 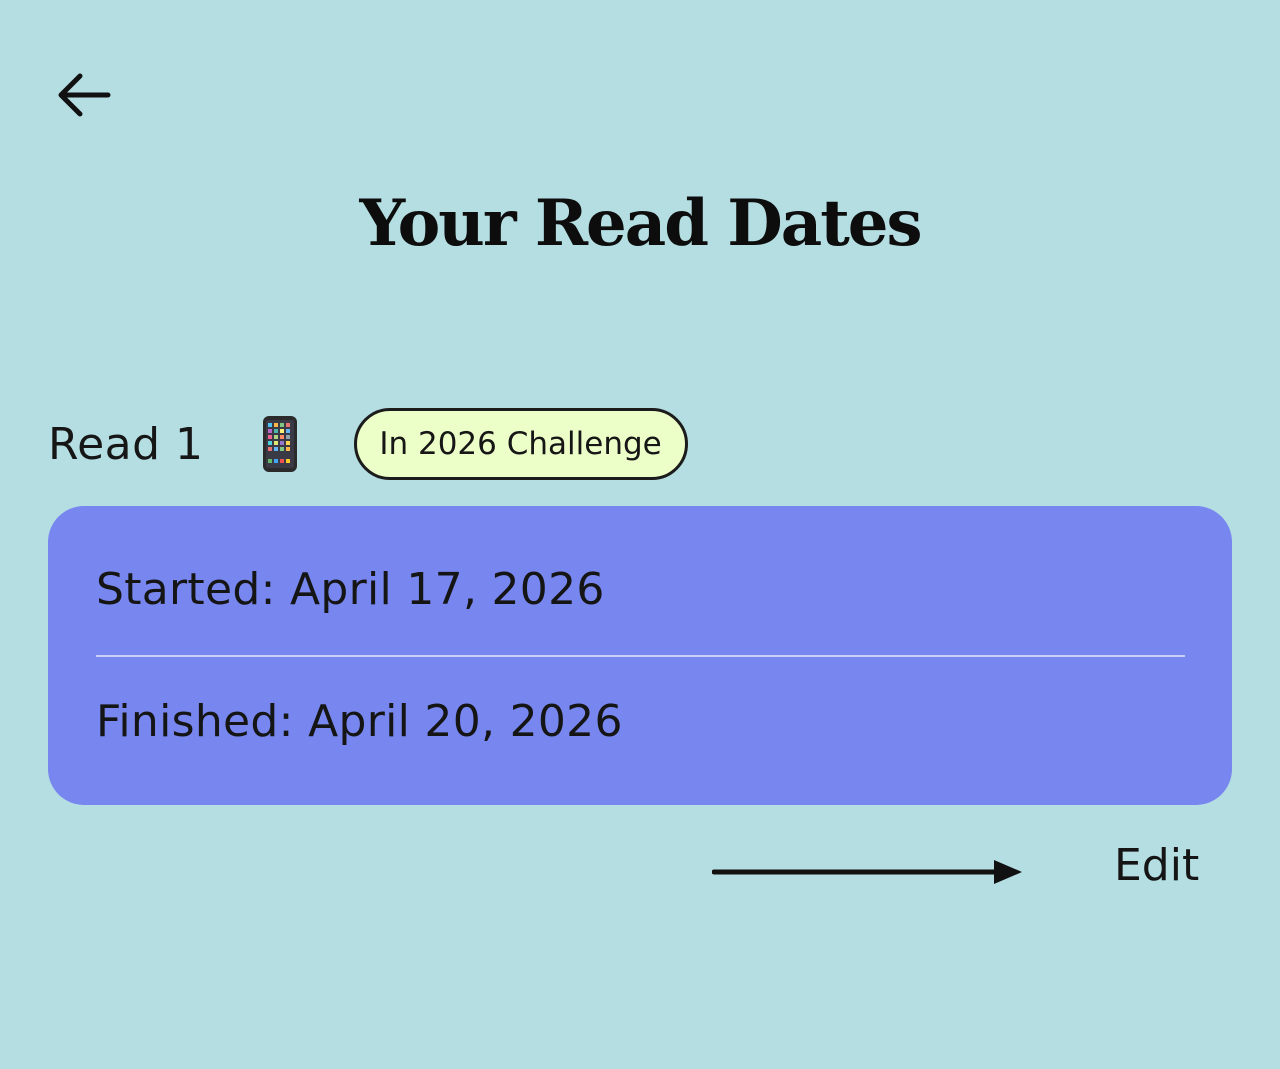 I want to click on challenge-badge: In 2026 Challenge, so click(x=520, y=444).